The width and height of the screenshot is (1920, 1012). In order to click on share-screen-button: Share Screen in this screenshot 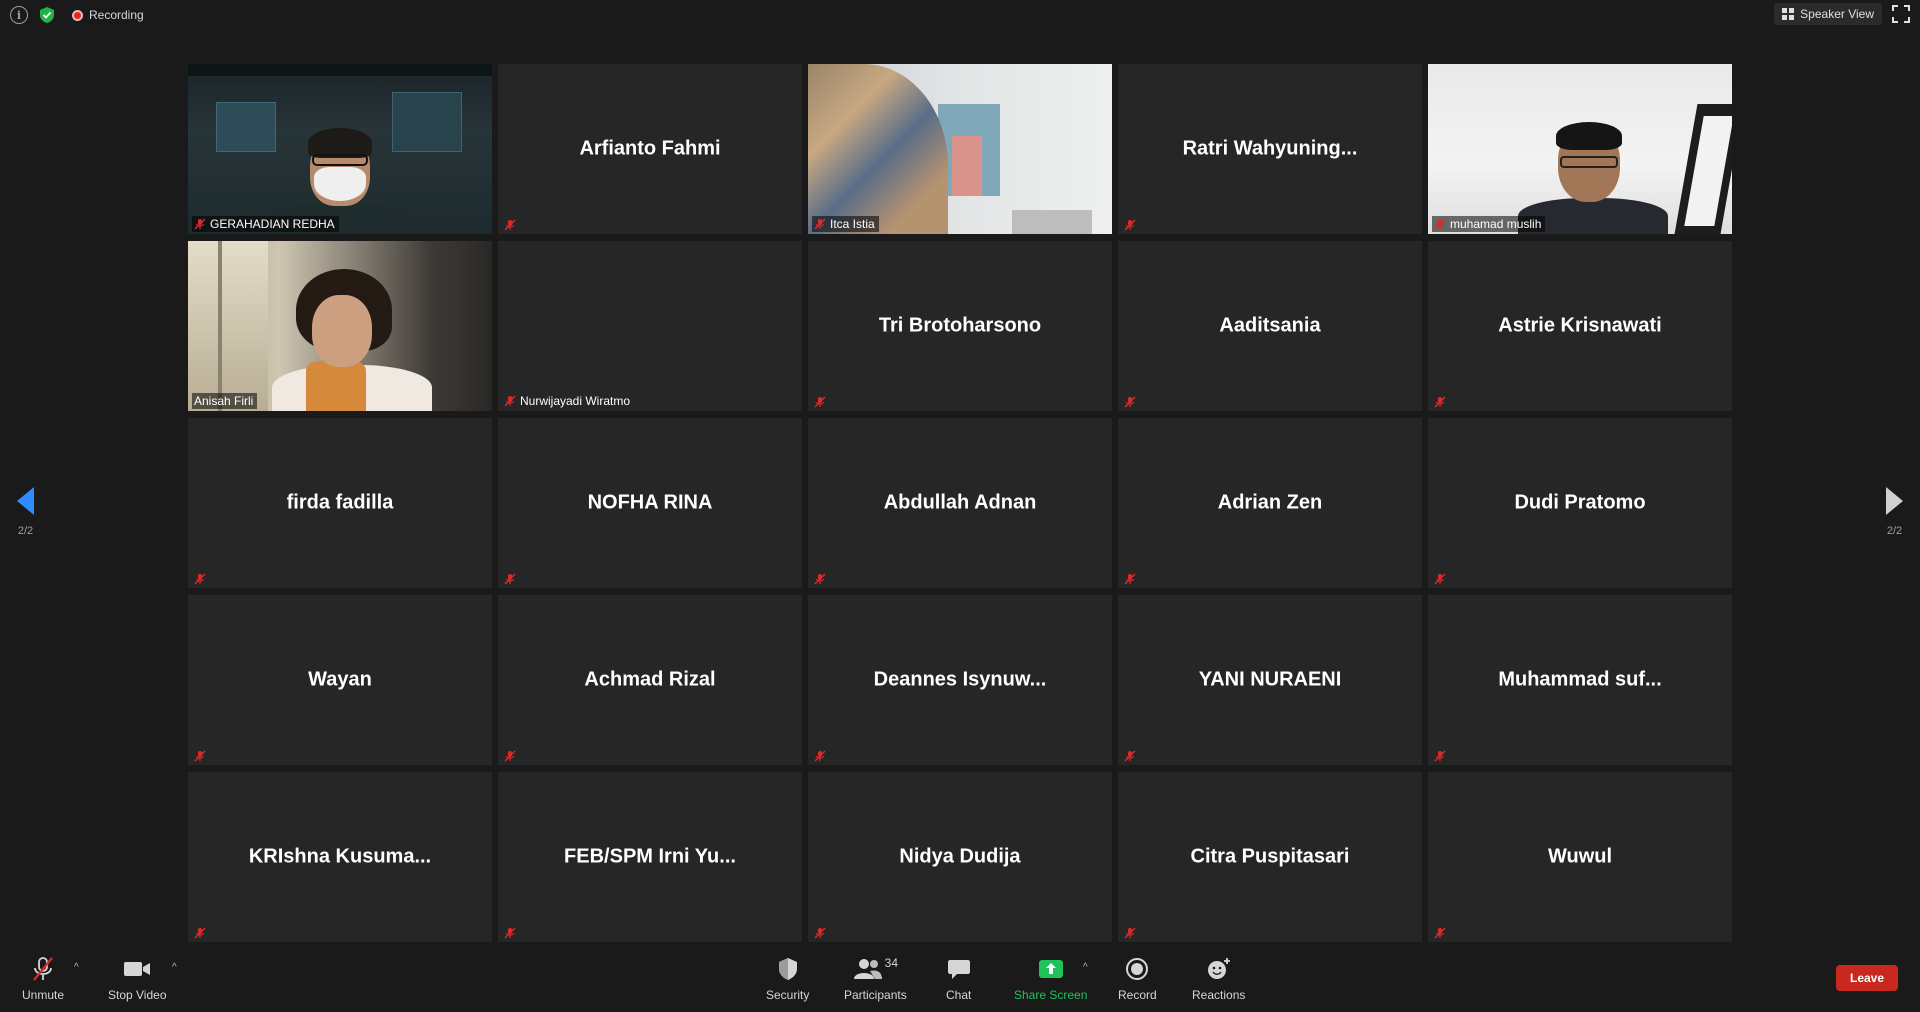, I will do `click(1050, 979)`.